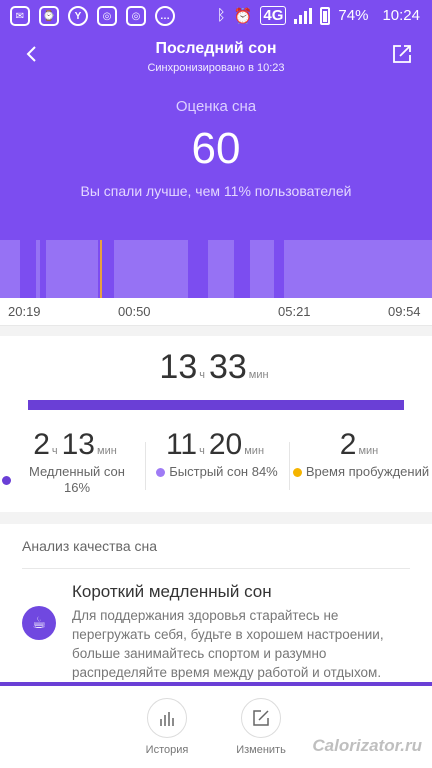 This screenshot has height=768, width=432. Describe the element at coordinates (136, 16) in the screenshot. I see `instagram-icon-2: ◎` at that location.